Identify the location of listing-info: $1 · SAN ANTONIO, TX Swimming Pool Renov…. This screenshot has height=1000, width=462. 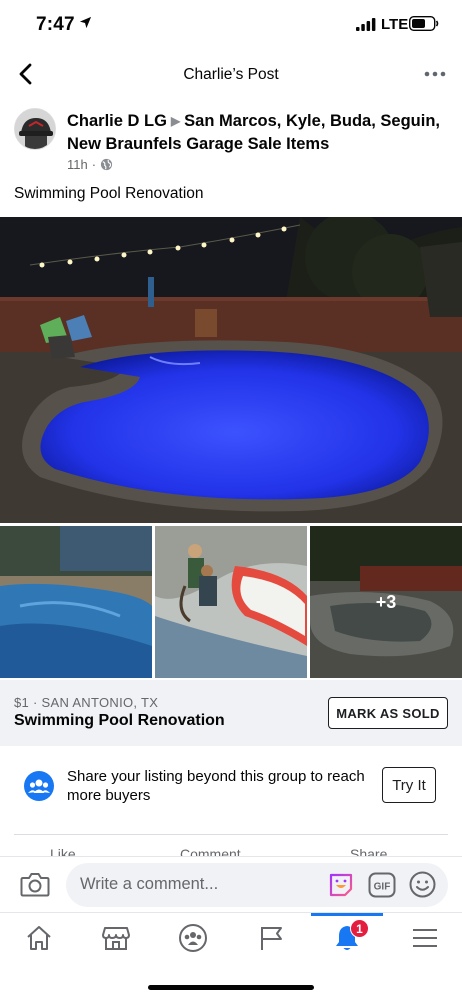
(231, 713).